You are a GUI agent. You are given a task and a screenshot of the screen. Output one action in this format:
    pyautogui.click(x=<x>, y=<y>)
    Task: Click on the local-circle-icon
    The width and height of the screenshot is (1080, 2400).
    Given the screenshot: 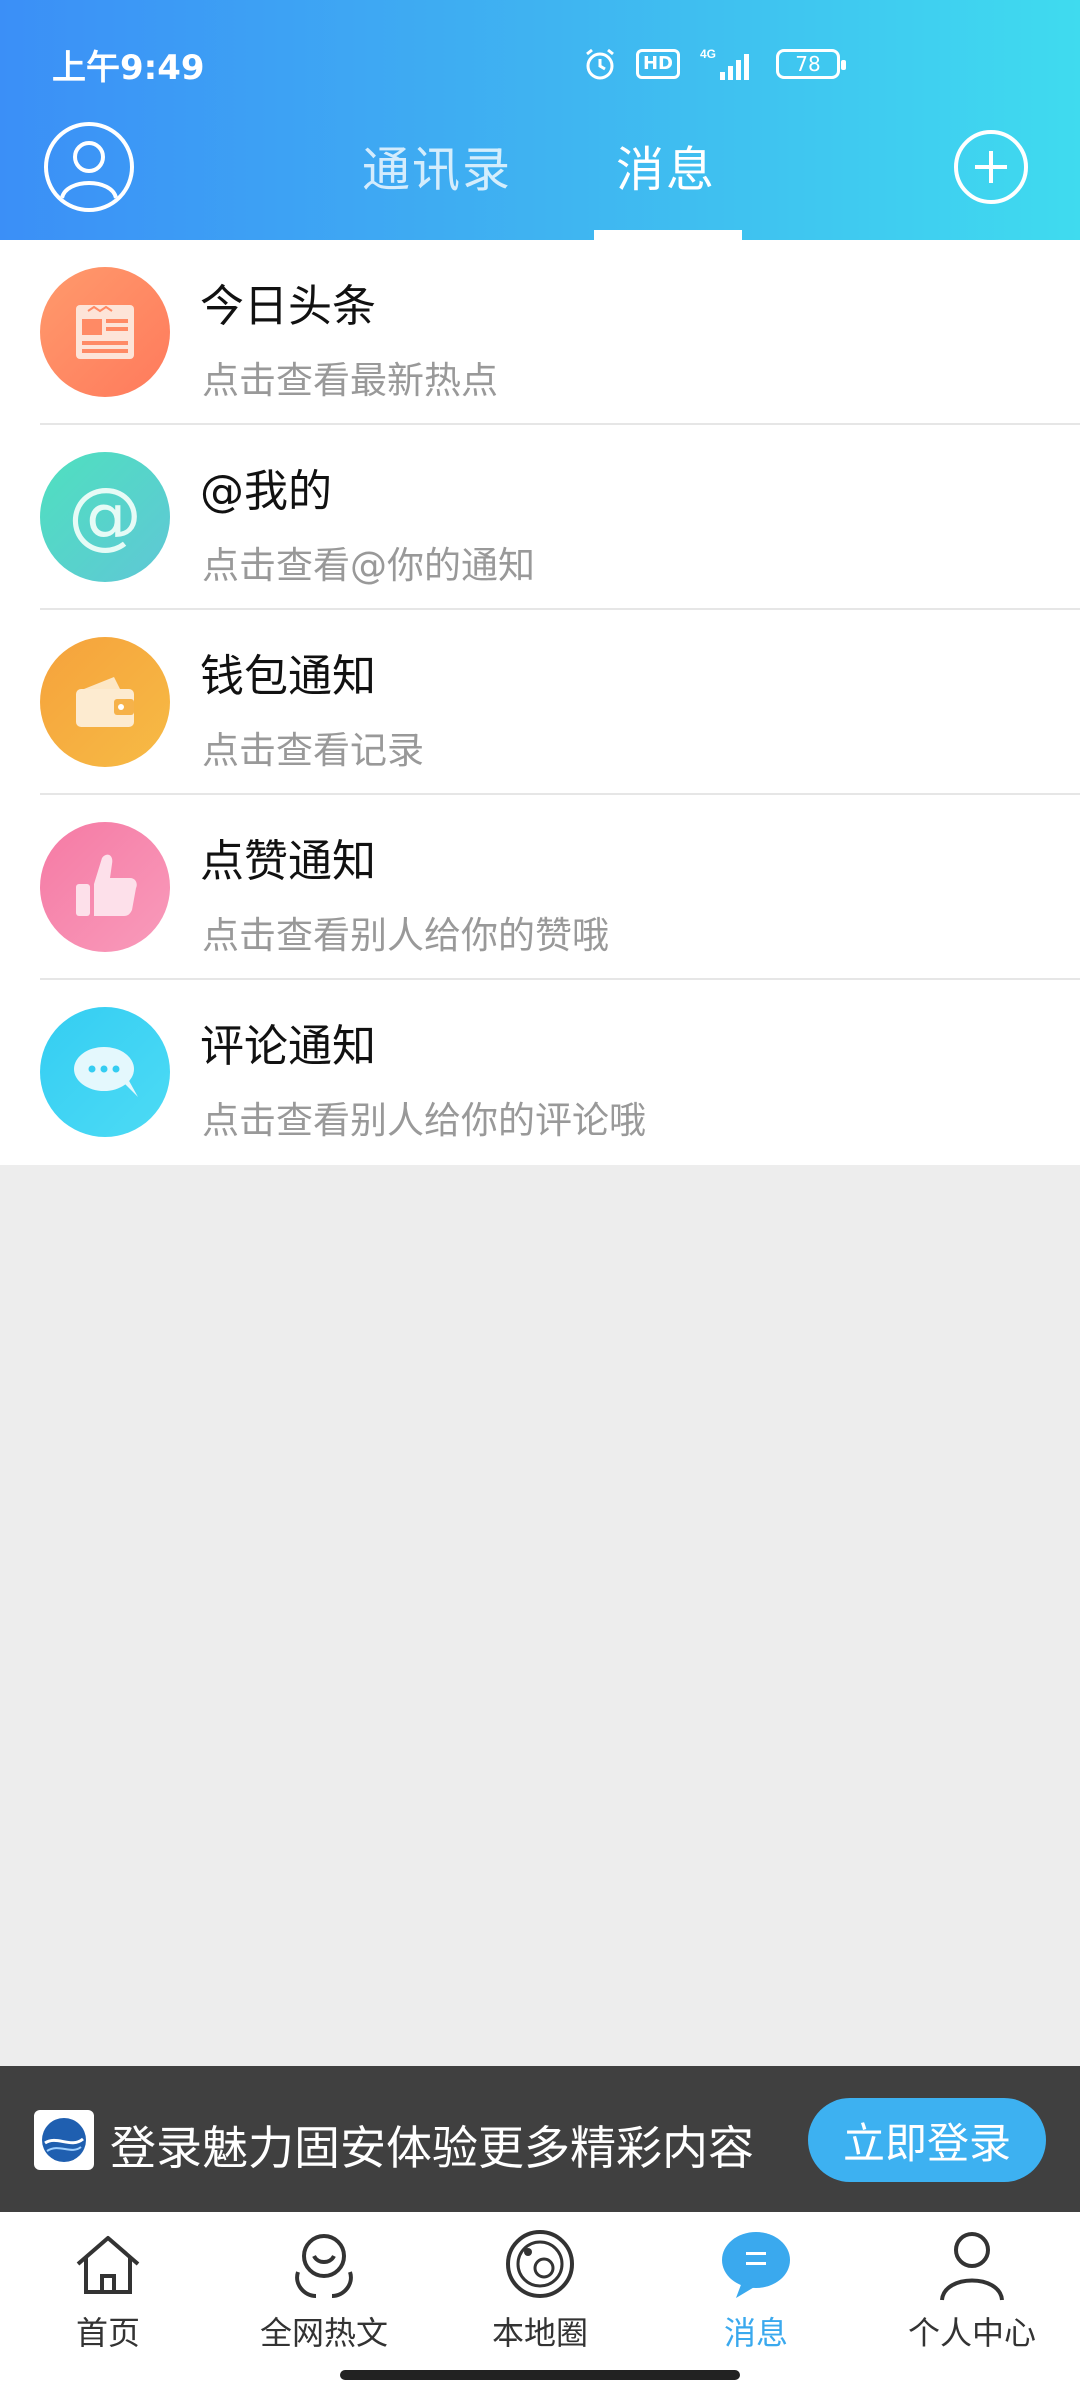 What is the action you would take?
    pyautogui.click(x=540, y=2264)
    